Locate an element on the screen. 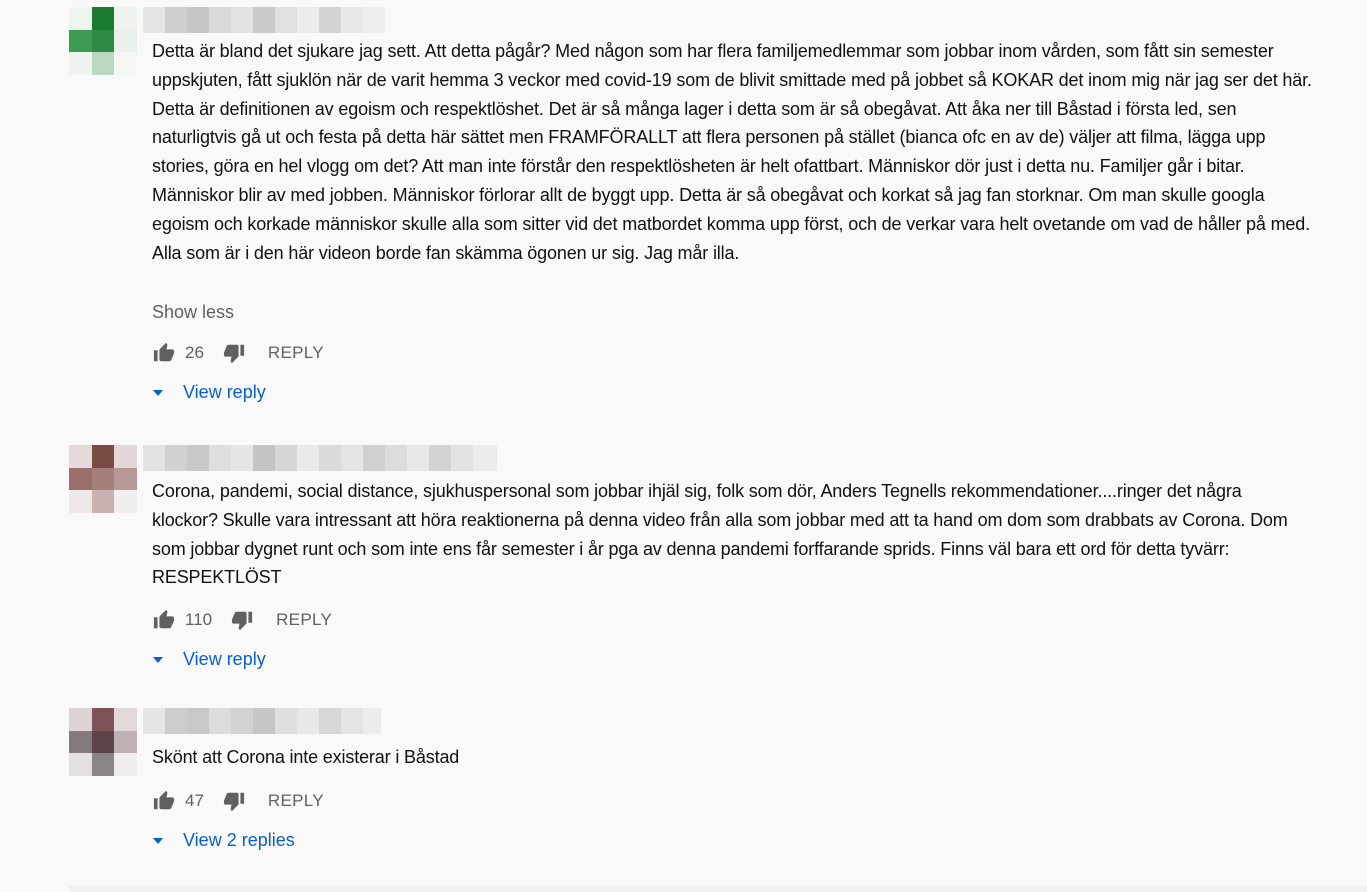 This screenshot has width=1367, height=892. view-replies-button: View 2 replies is located at coordinates (222, 840).